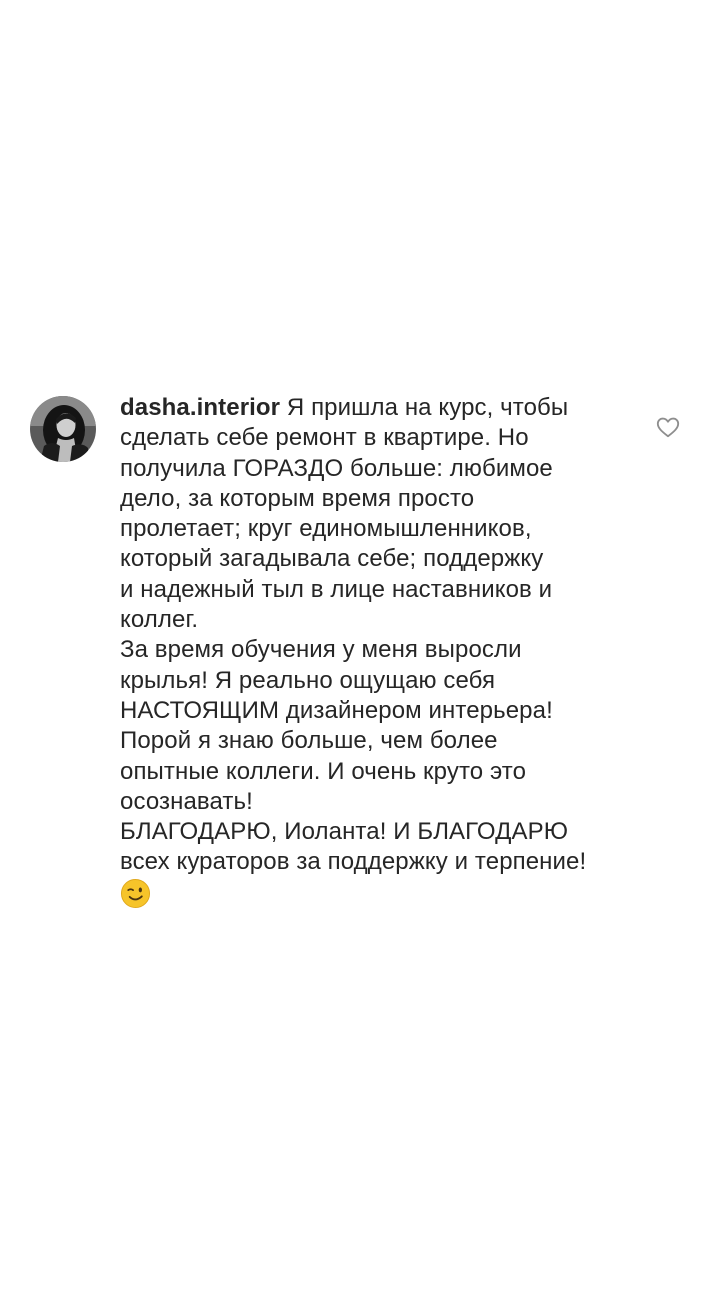  I want to click on comment-username: dasha.interior, so click(200, 407).